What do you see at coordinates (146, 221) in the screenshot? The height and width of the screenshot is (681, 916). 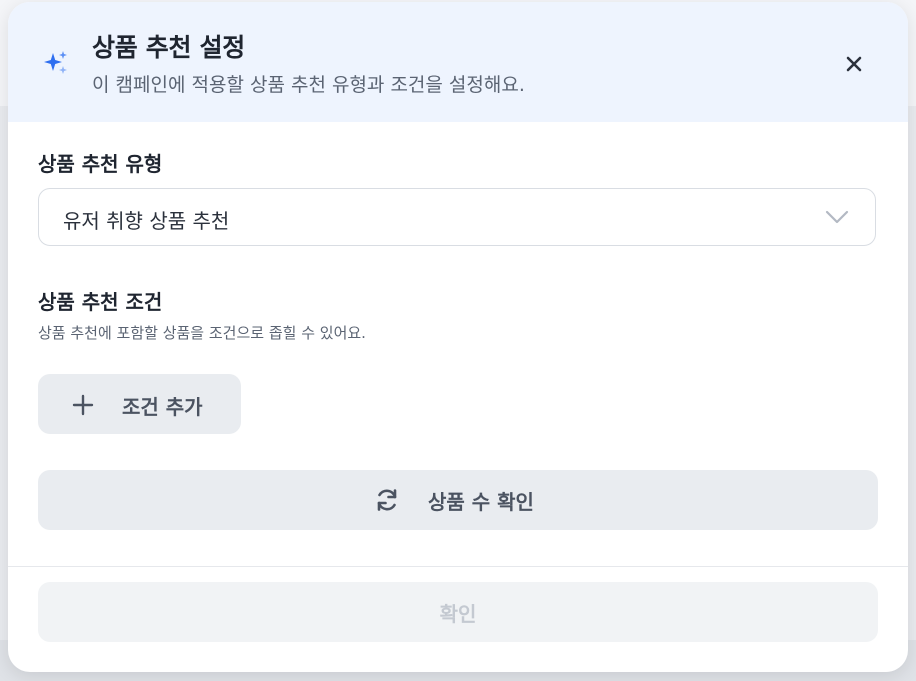 I see `recommendation-type-value: 유저 취향 상품 추천` at bounding box center [146, 221].